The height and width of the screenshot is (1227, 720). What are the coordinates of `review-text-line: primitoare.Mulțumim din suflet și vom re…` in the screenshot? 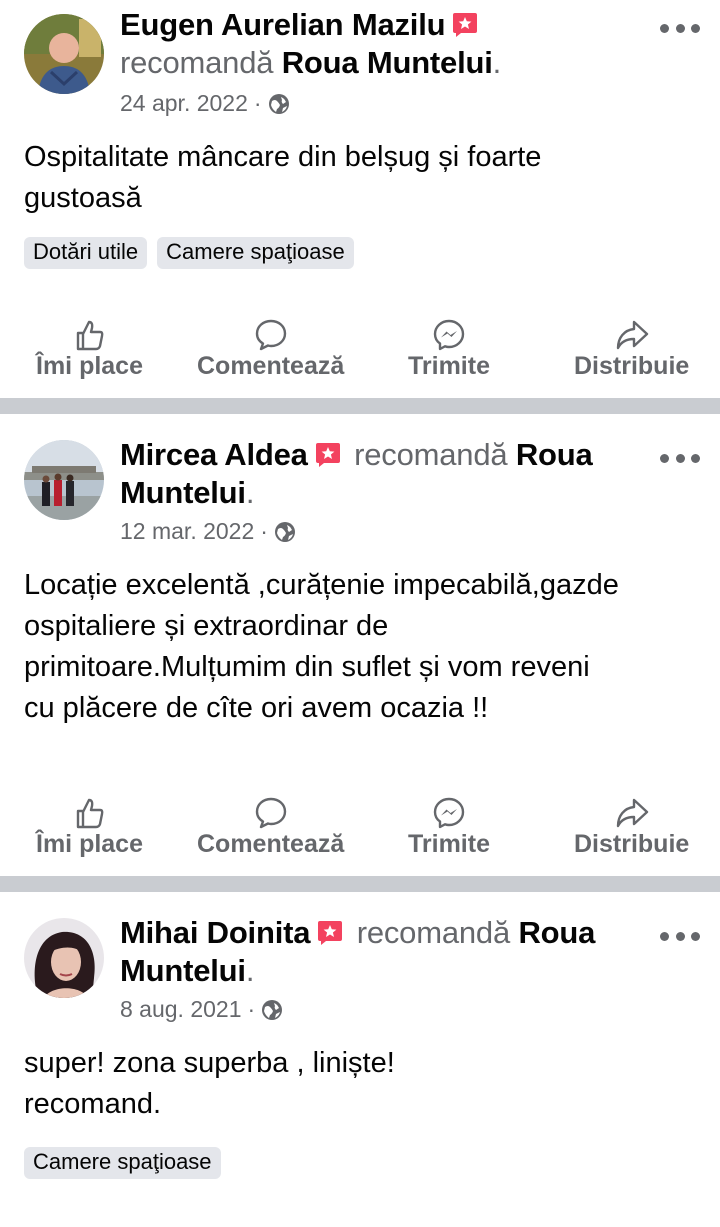 It's located at (307, 667).